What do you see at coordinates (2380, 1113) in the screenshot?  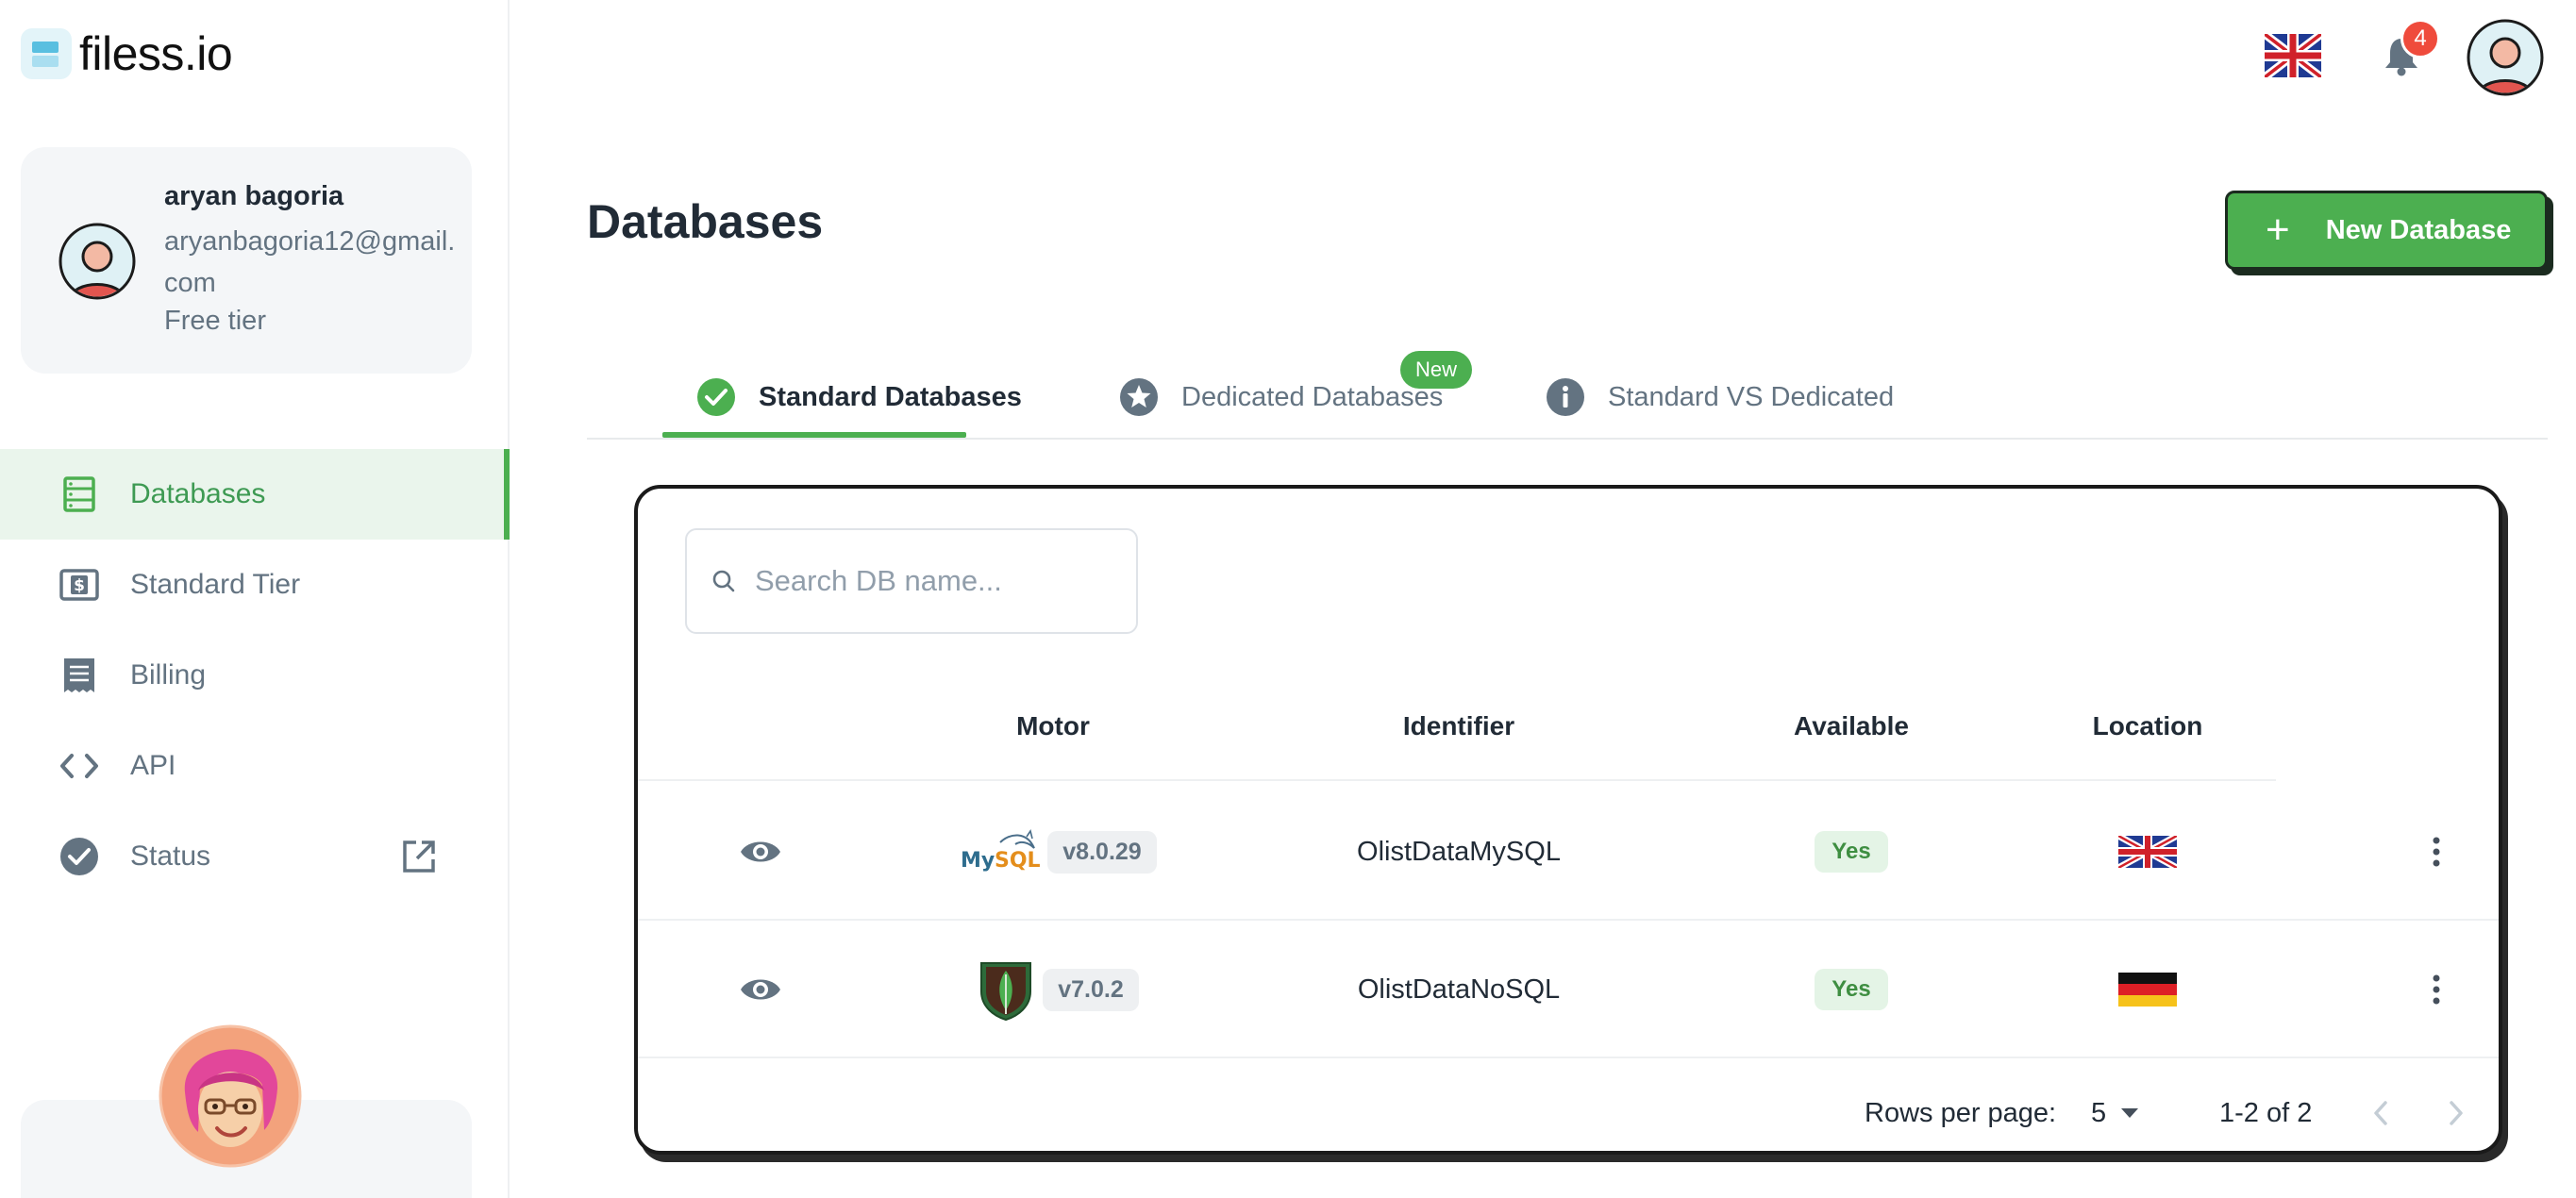 I see `chevron-left-icon` at bounding box center [2380, 1113].